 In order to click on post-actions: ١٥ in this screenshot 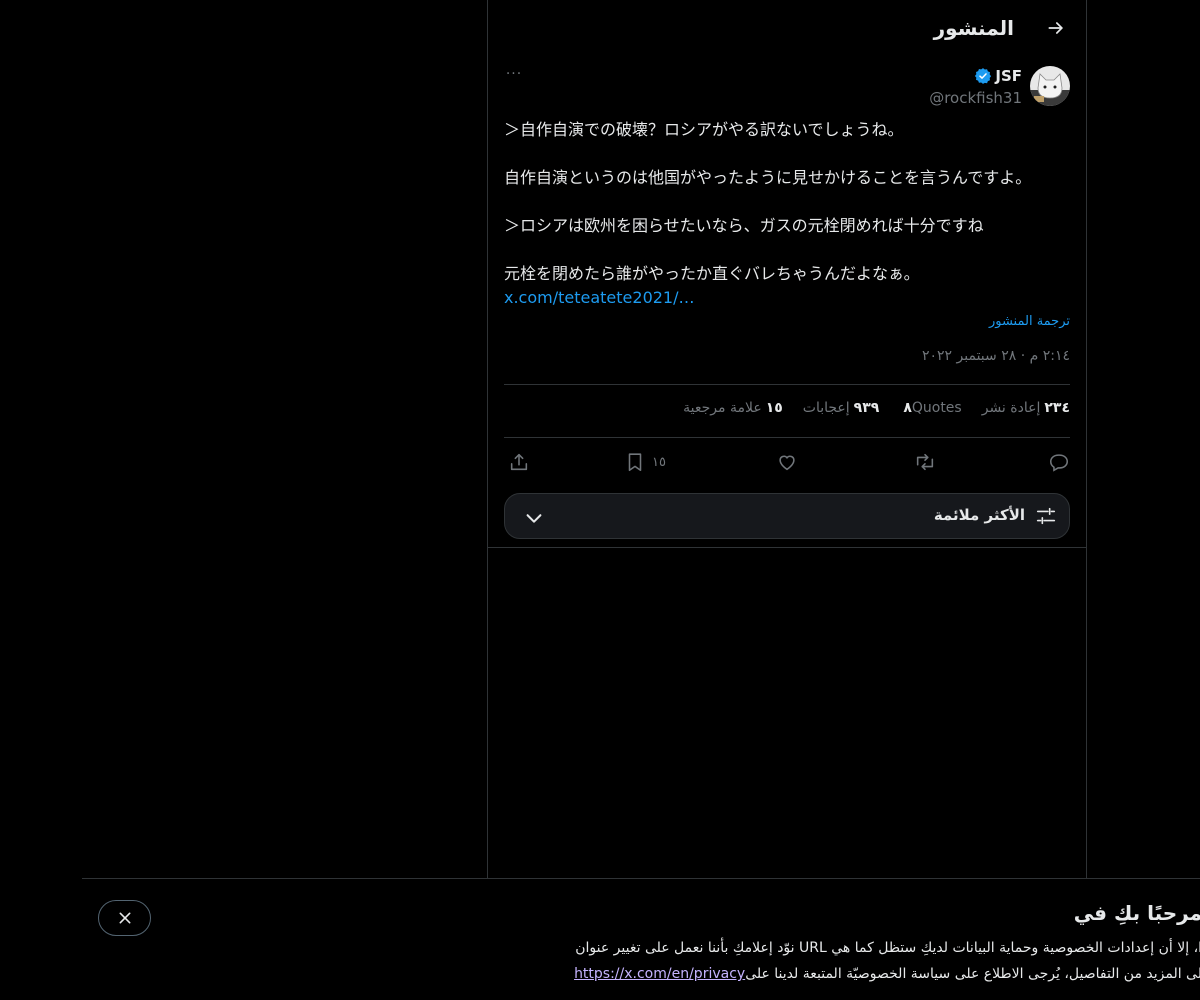, I will do `click(787, 462)`.